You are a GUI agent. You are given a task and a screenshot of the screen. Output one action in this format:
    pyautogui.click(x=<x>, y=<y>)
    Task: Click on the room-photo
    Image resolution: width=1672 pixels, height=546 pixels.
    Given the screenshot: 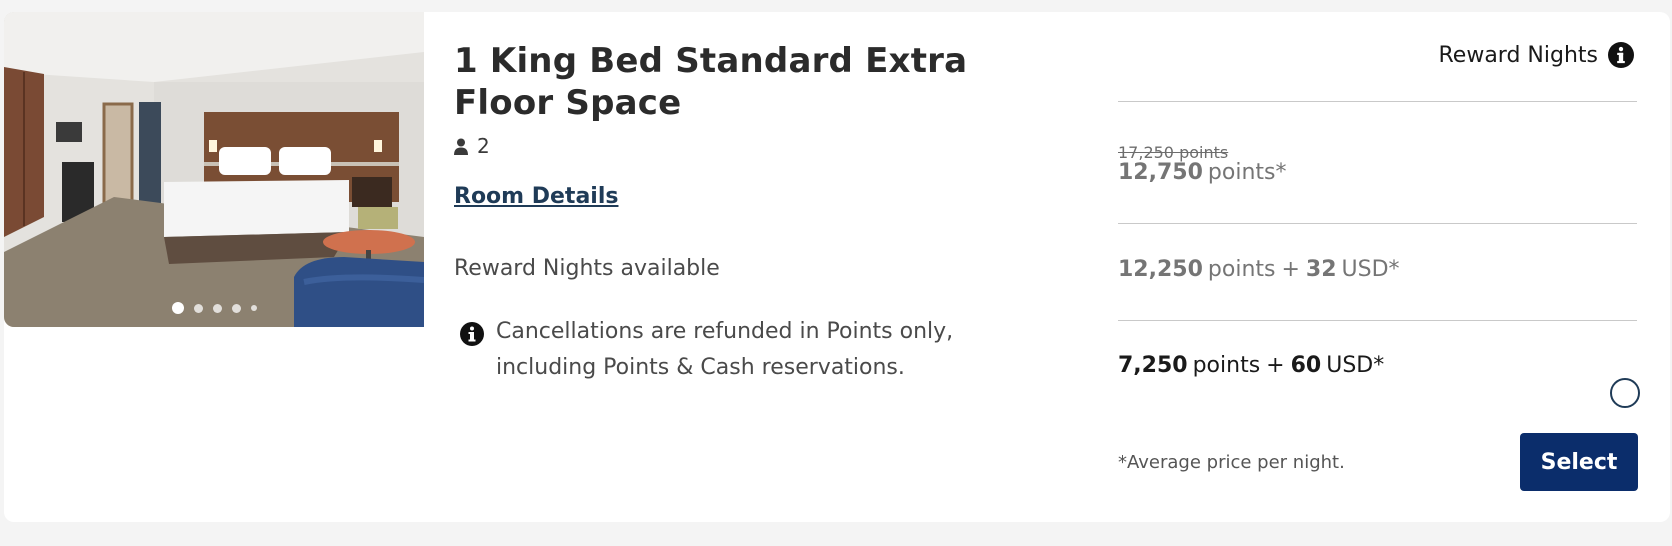 What is the action you would take?
    pyautogui.click(x=214, y=169)
    